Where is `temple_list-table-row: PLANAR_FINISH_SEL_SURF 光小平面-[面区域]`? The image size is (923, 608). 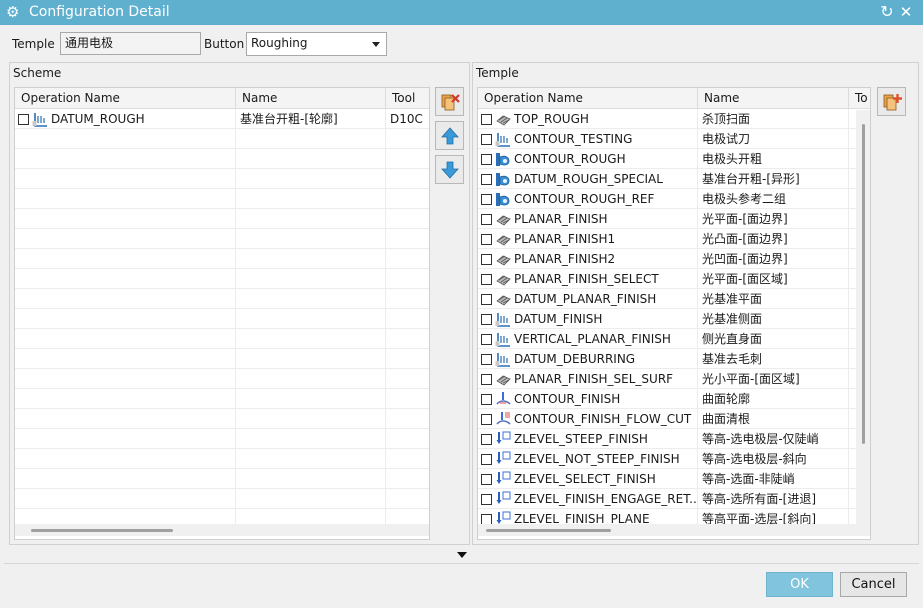 temple_list-table-row: PLANAR_FINISH_SEL_SURF 光小平面-[面区域] is located at coordinates (674, 379).